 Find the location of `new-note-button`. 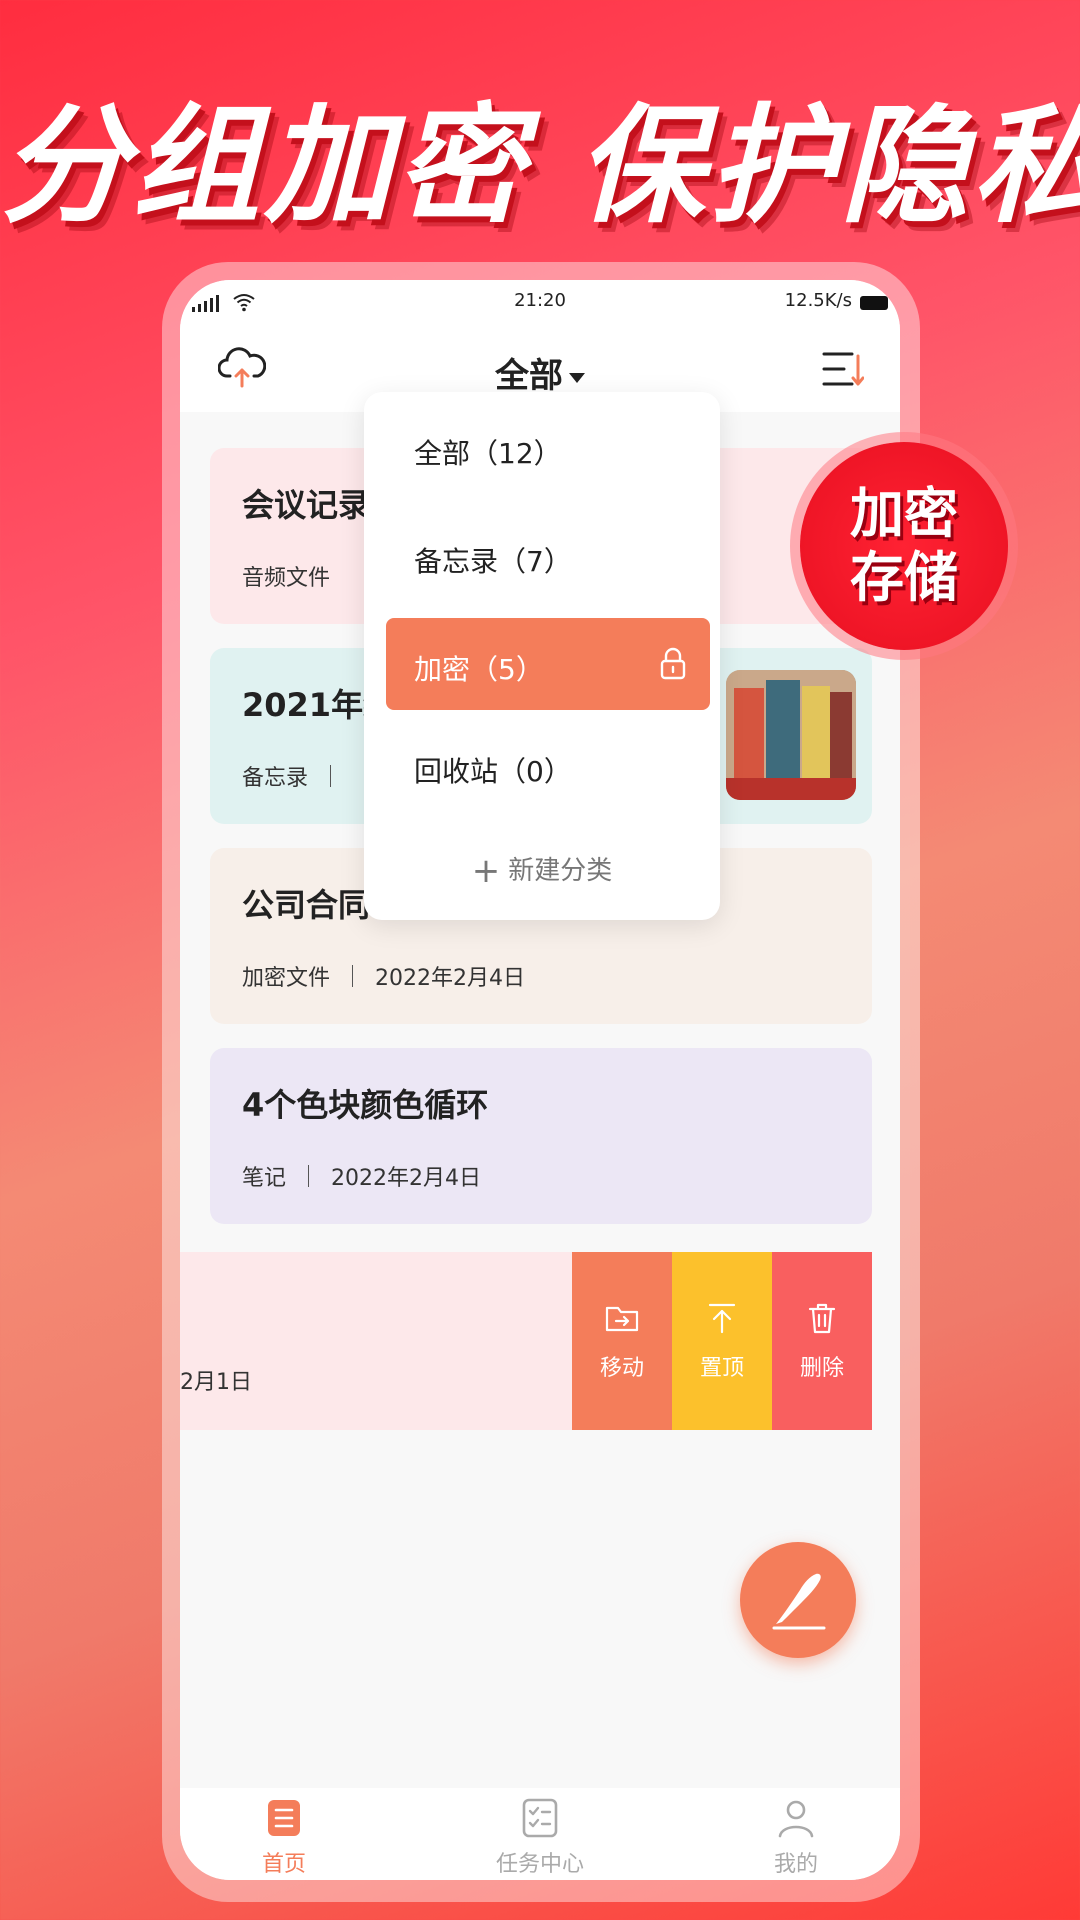

new-note-button is located at coordinates (798, 1600).